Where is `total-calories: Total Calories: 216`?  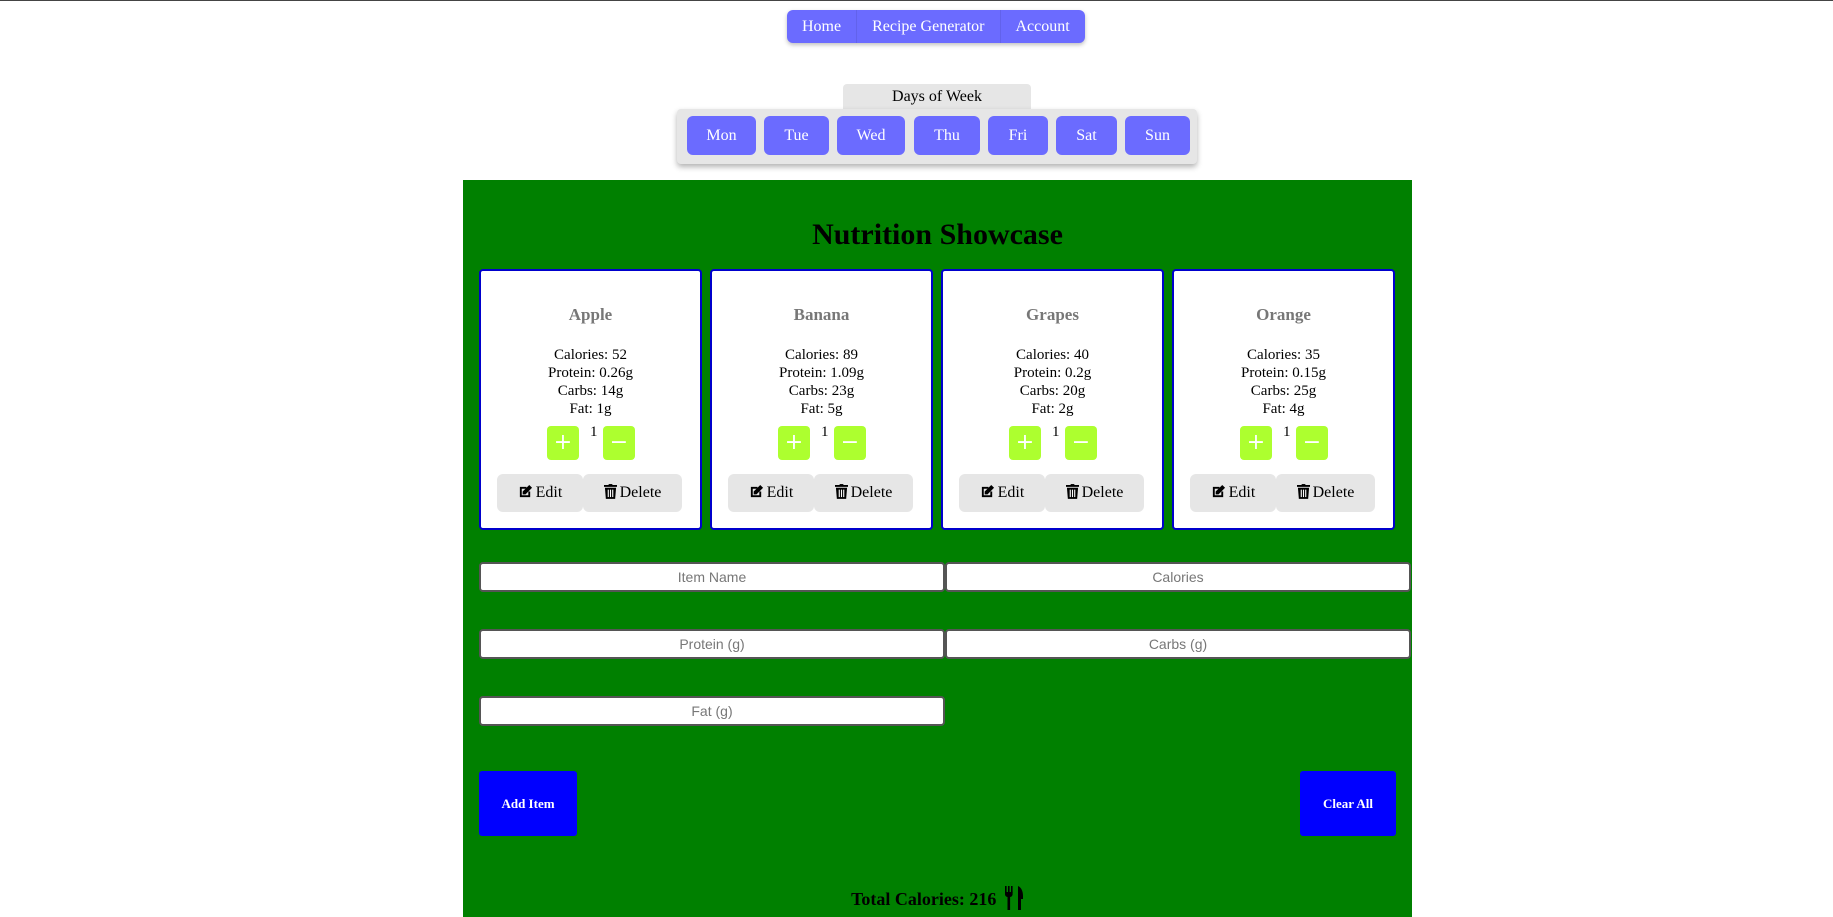
total-calories: Total Calories: 216 is located at coordinates (937, 898).